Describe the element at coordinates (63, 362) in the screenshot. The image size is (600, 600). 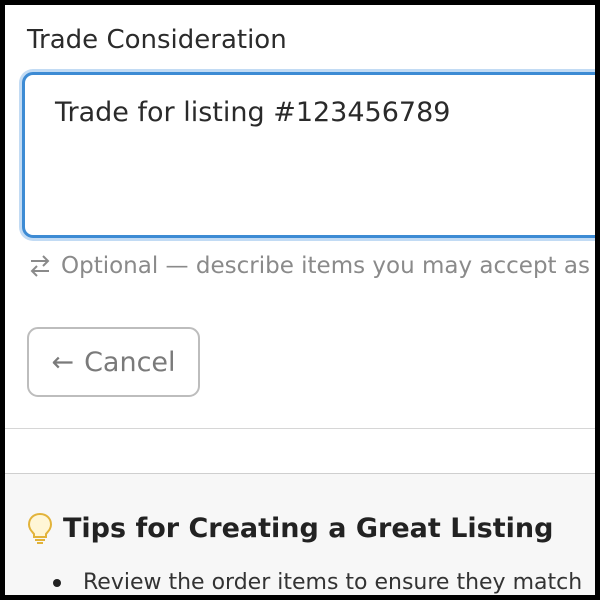
I see `arrow-left-icon: ←` at that location.